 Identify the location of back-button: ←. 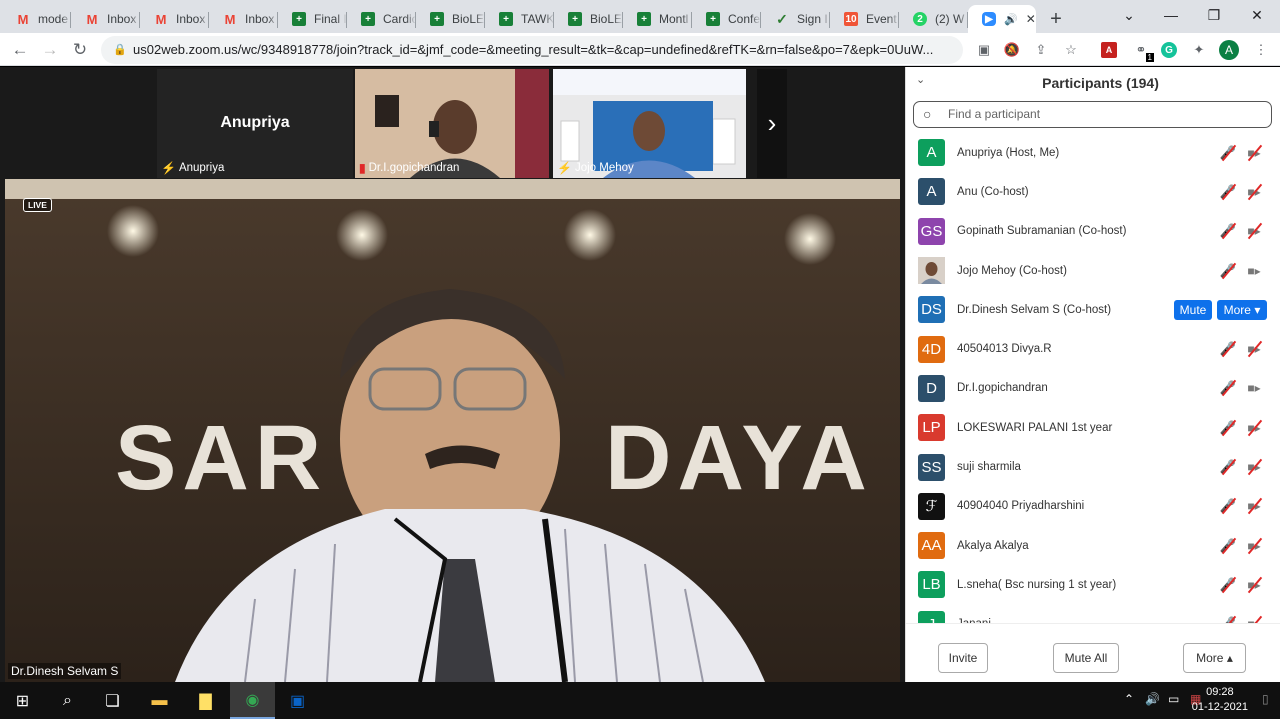
(20, 50).